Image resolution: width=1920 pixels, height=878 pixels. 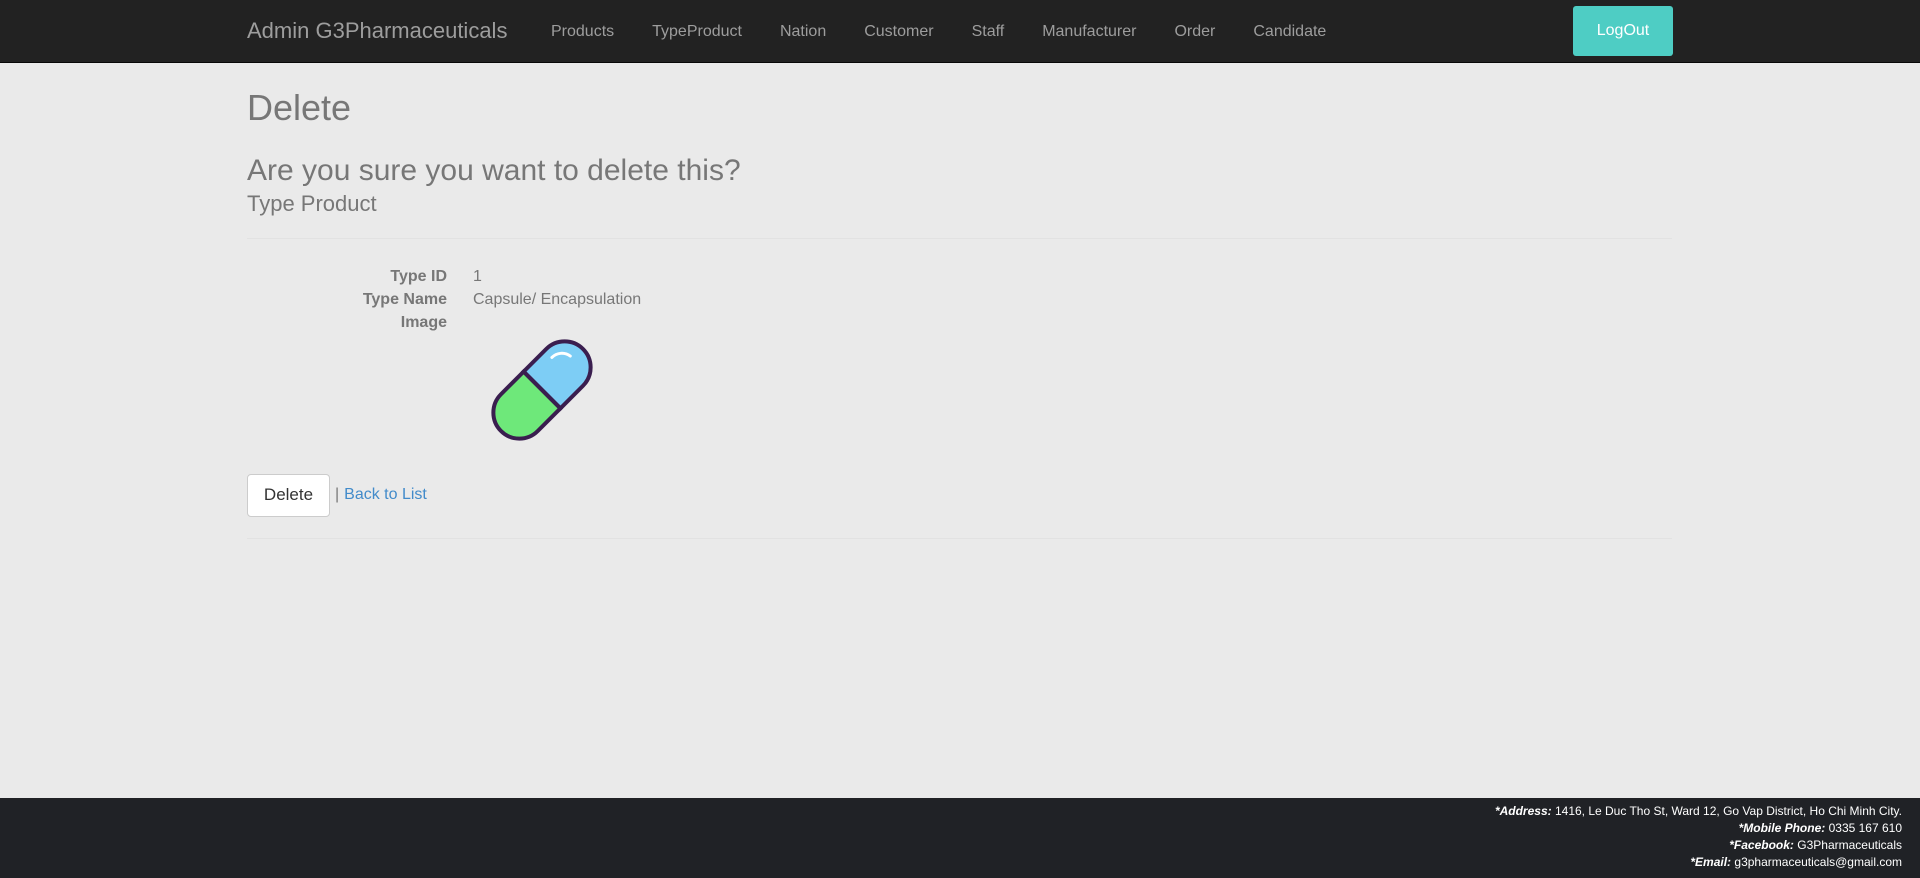 What do you see at coordinates (1865, 828) in the screenshot?
I see `footer-phone-value: 0335 167 610` at bounding box center [1865, 828].